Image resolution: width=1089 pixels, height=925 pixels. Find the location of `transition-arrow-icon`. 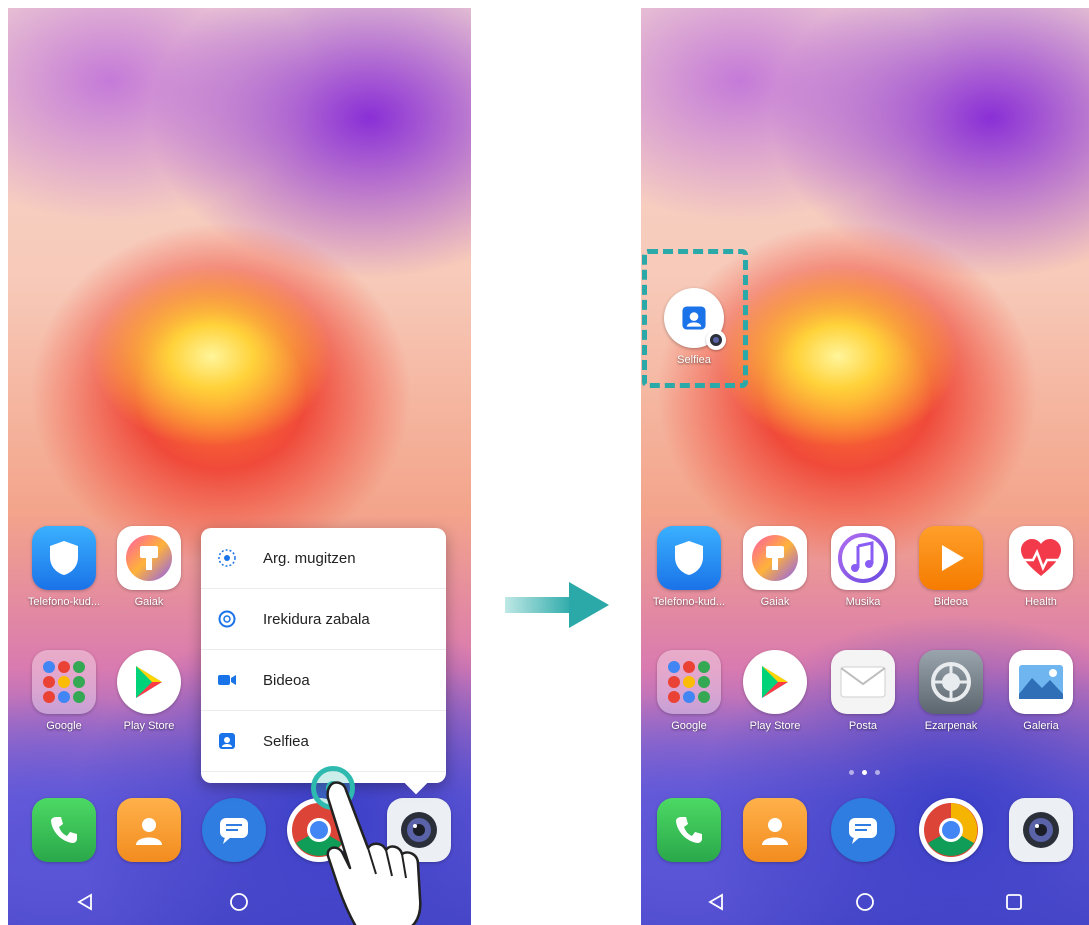

transition-arrow-icon is located at coordinates (557, 605).